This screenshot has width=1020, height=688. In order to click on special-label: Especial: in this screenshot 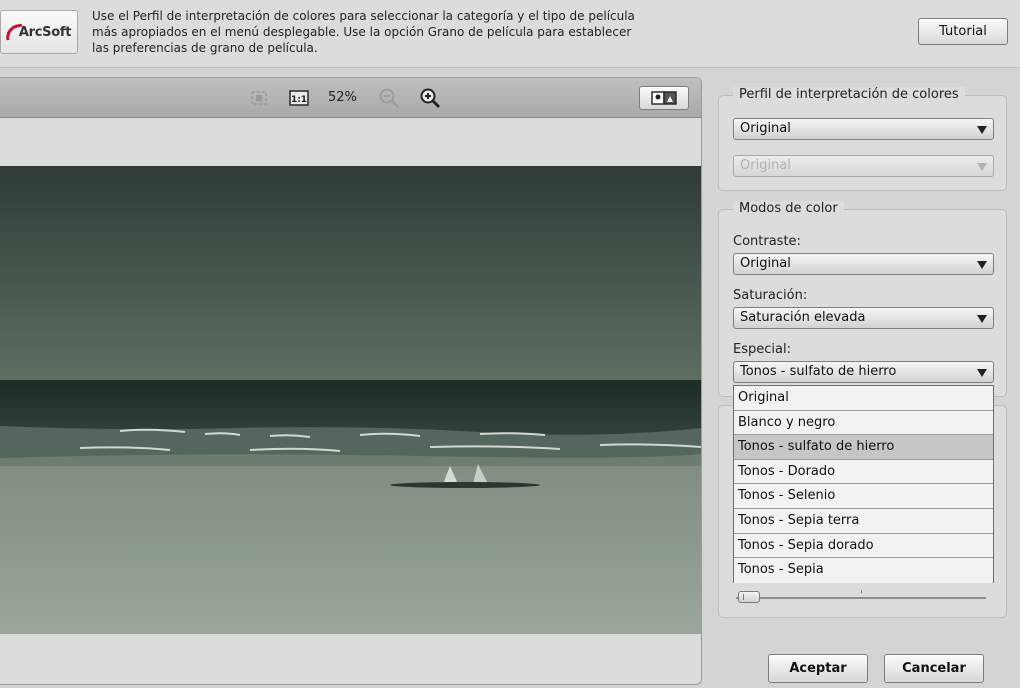, I will do `click(762, 349)`.